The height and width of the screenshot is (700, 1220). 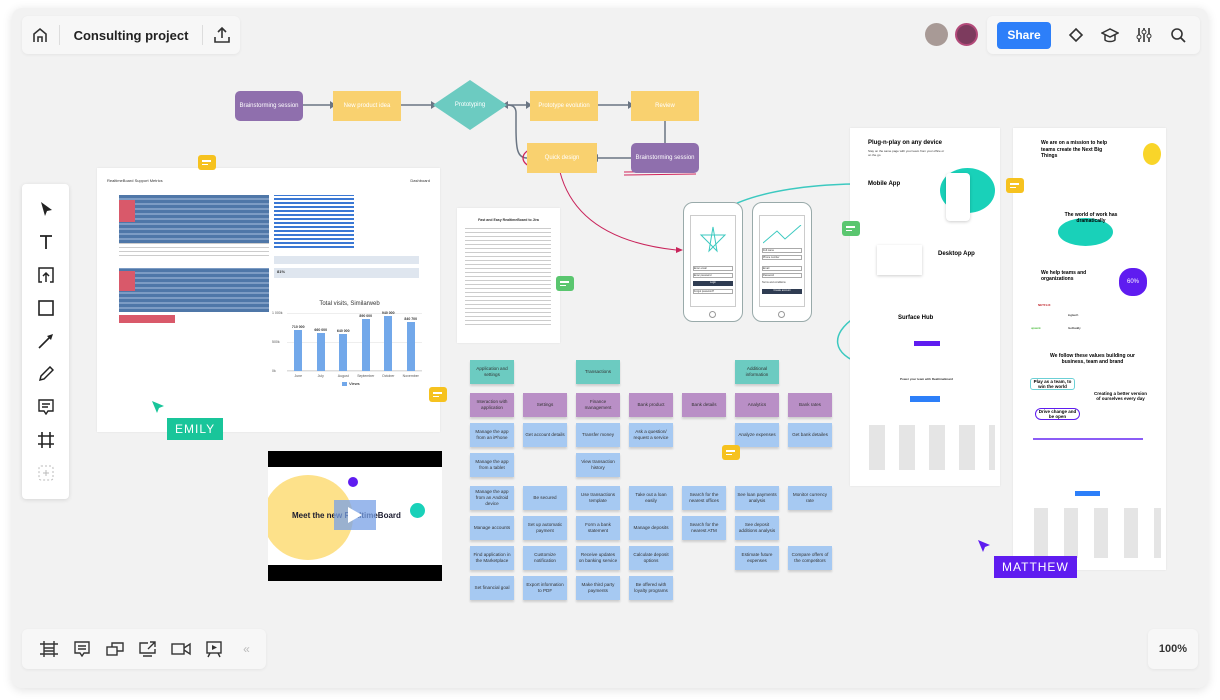 I want to click on frame-tool, so click(x=46, y=439).